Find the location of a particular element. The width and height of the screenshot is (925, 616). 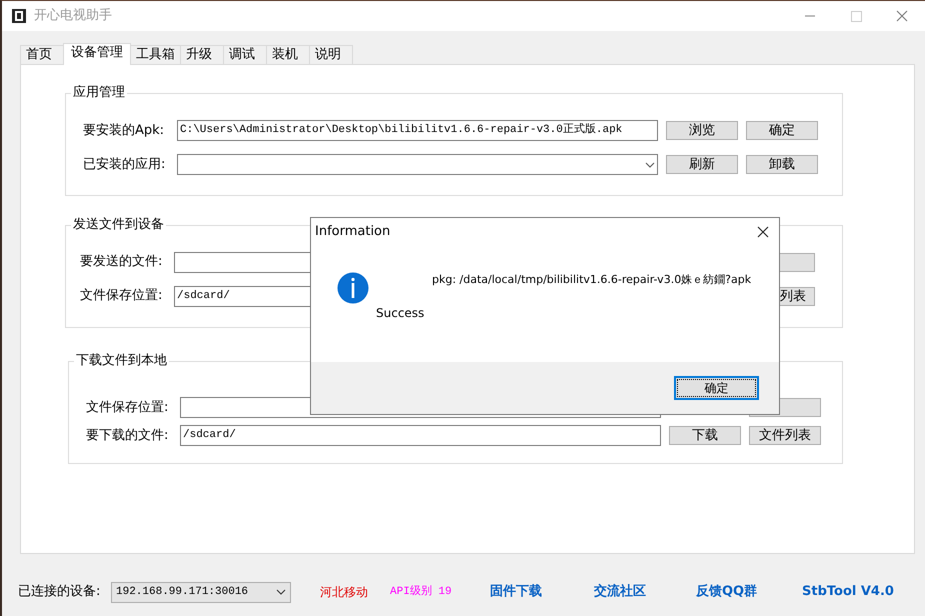

button: 刷新 is located at coordinates (702, 164).